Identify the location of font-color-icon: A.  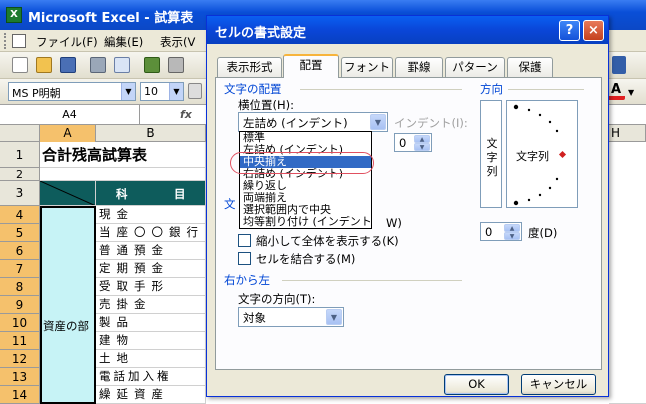
(616, 91).